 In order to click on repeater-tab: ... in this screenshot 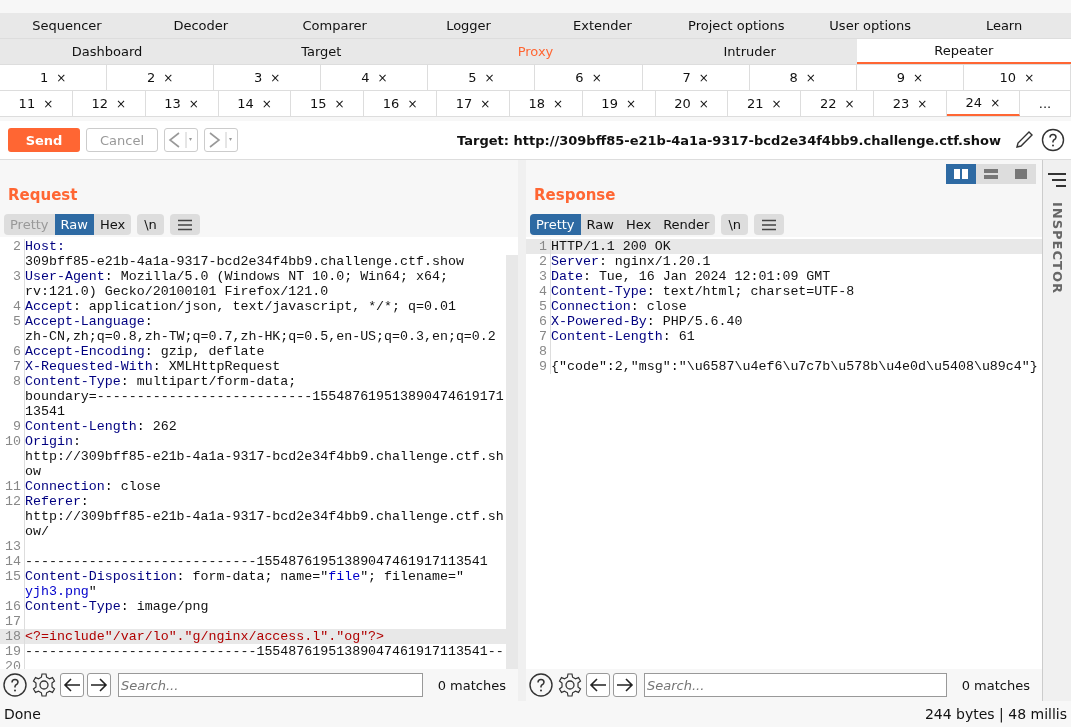, I will do `click(1045, 103)`.